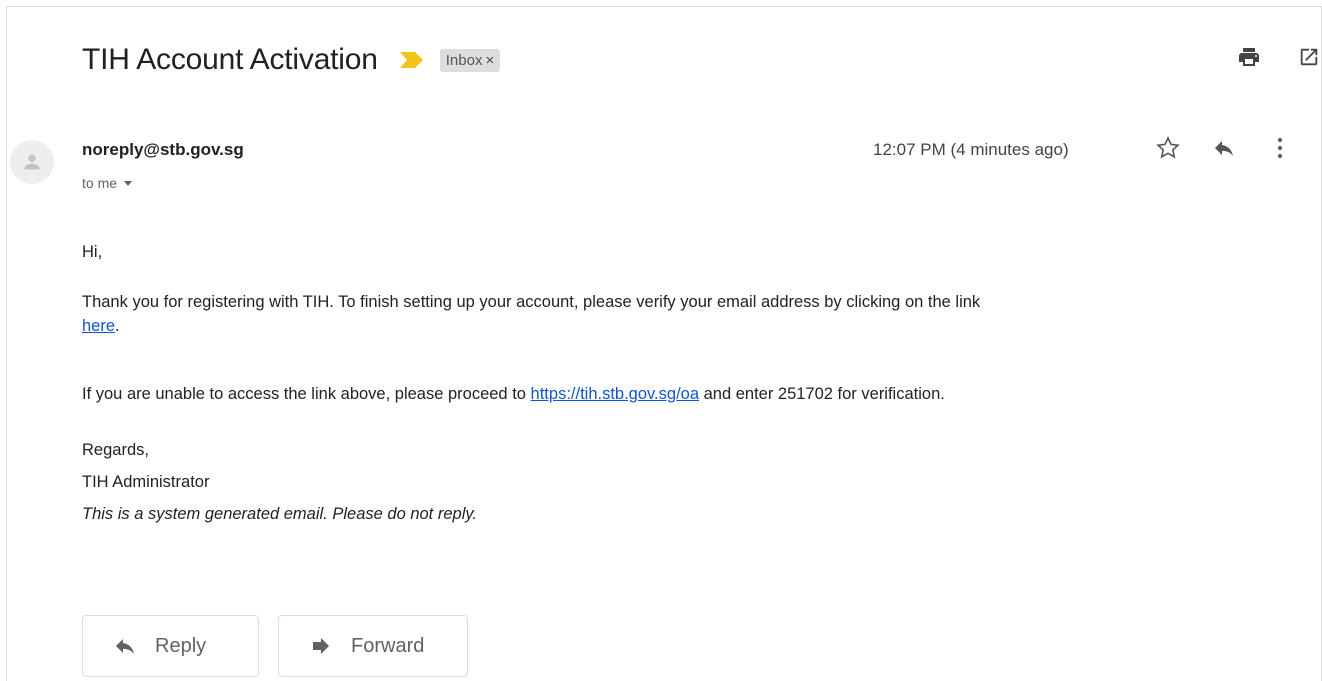 The width and height of the screenshot is (1322, 681). What do you see at coordinates (971, 149) in the screenshot?
I see `email-timestamp: 12:07 PM (4 minutes ago)` at bounding box center [971, 149].